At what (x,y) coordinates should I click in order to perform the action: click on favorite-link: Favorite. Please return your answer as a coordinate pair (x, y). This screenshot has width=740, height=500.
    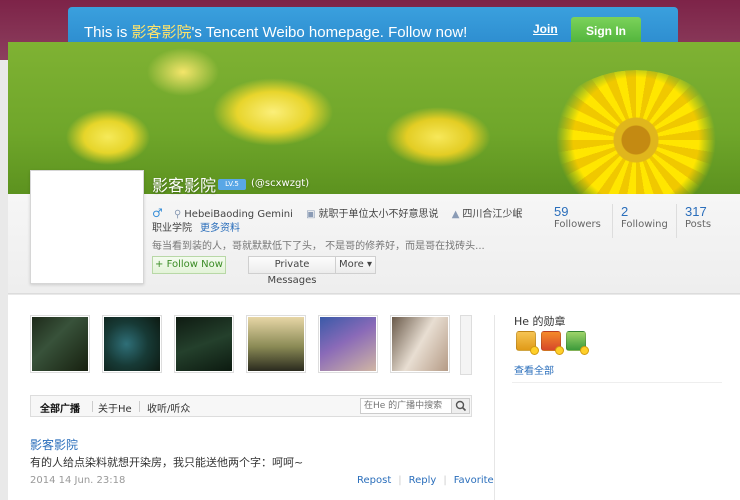
    Looking at the image, I should click on (474, 480).